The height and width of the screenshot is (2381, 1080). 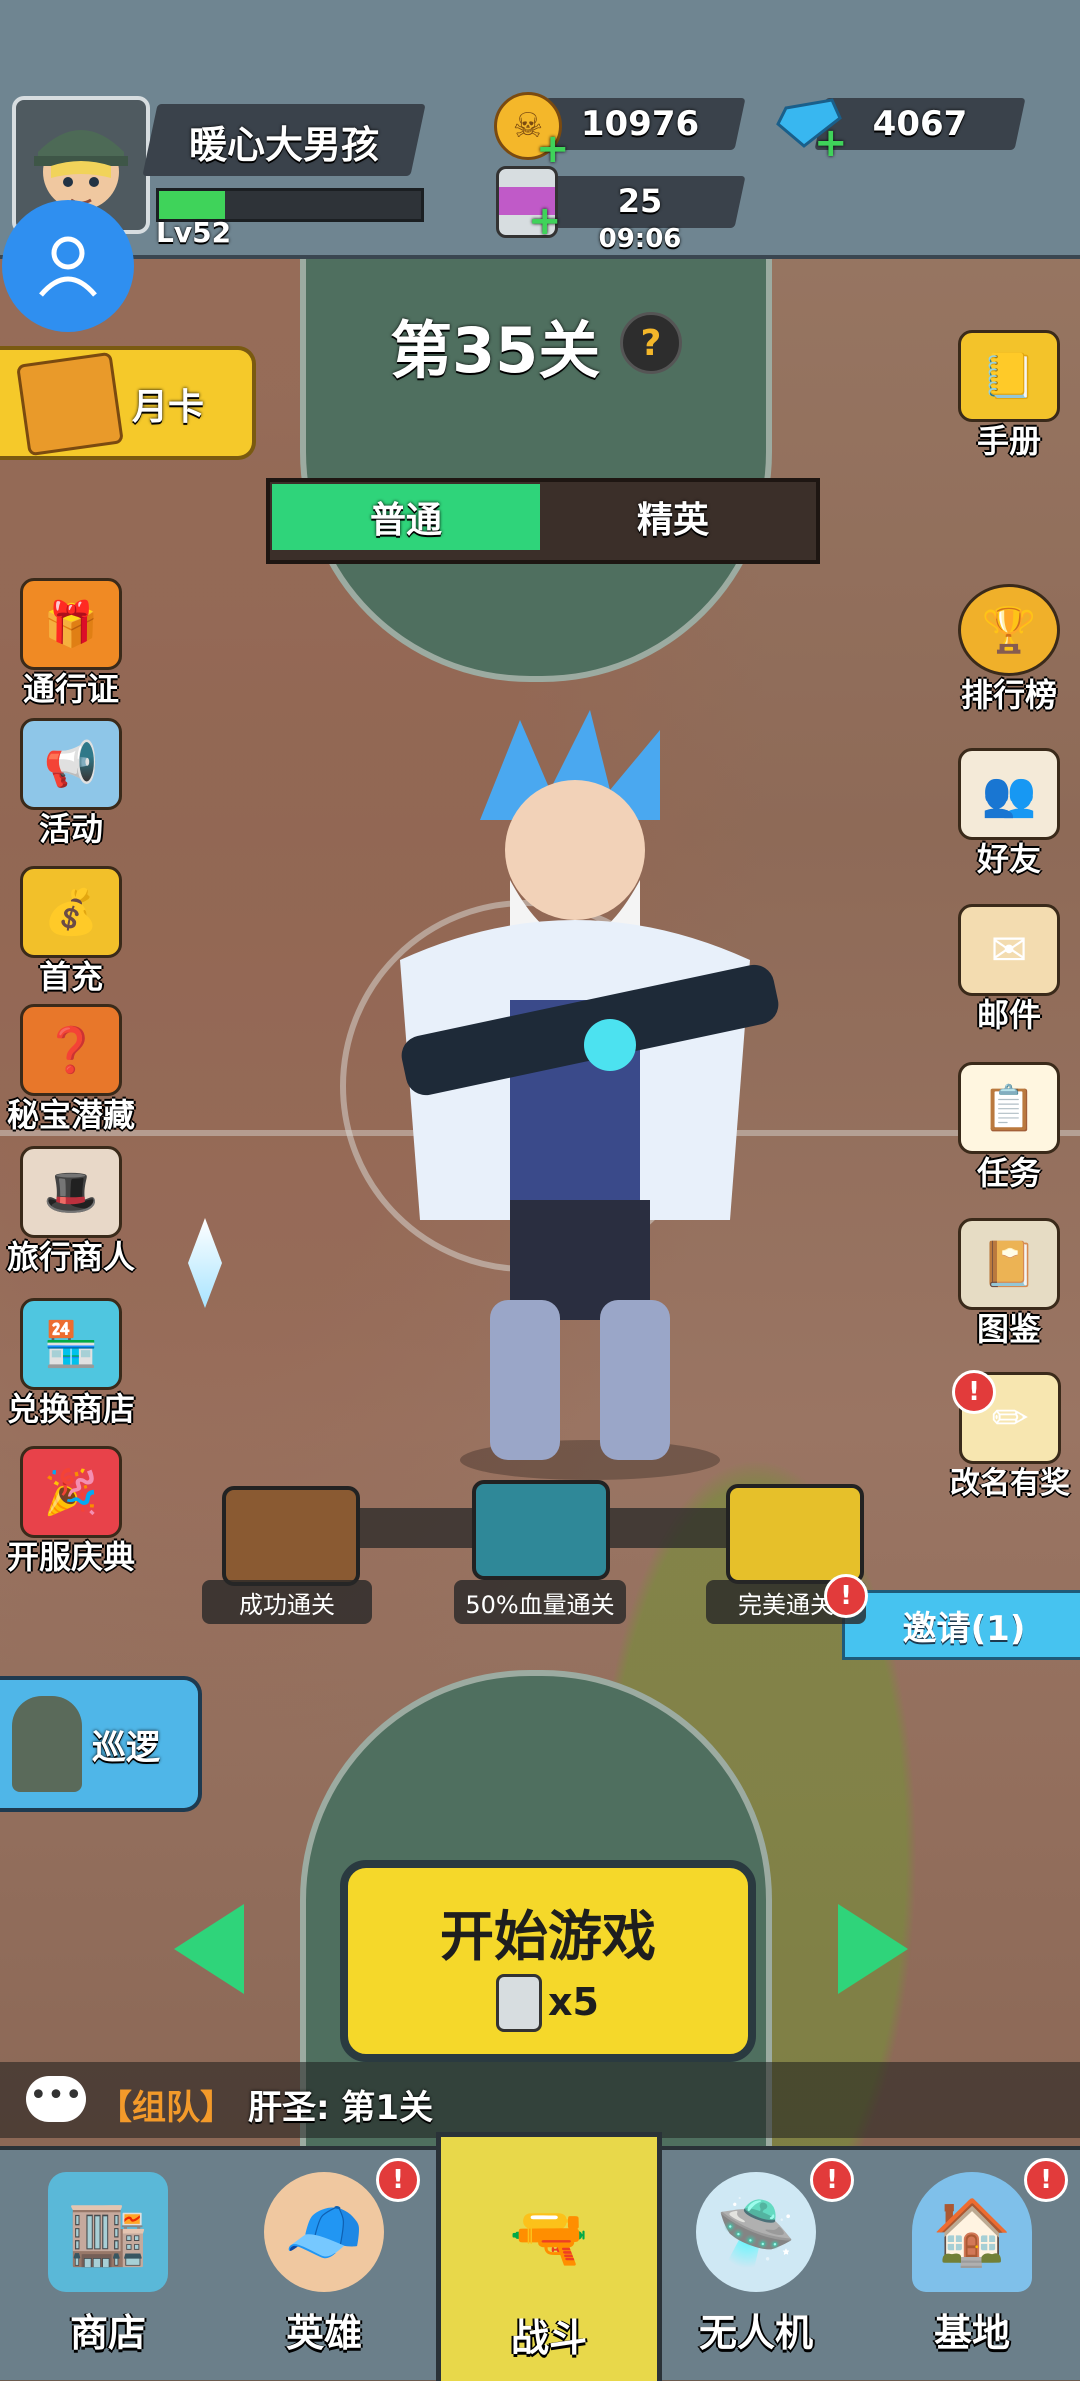 I want to click on perfect-chest, so click(x=795, y=1534).